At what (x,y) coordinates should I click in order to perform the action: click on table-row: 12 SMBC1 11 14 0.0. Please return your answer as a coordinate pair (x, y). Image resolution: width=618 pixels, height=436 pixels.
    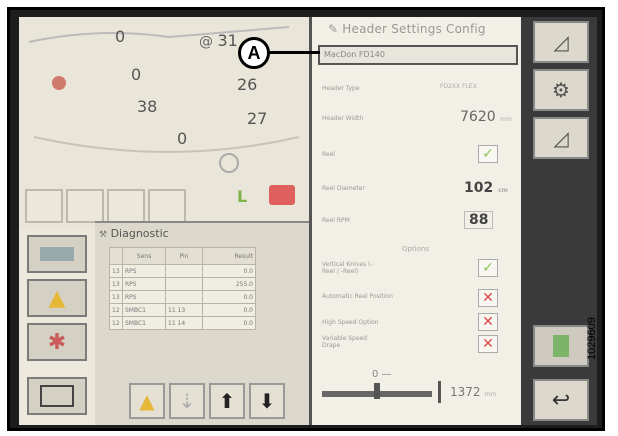
    Looking at the image, I should click on (182, 323).